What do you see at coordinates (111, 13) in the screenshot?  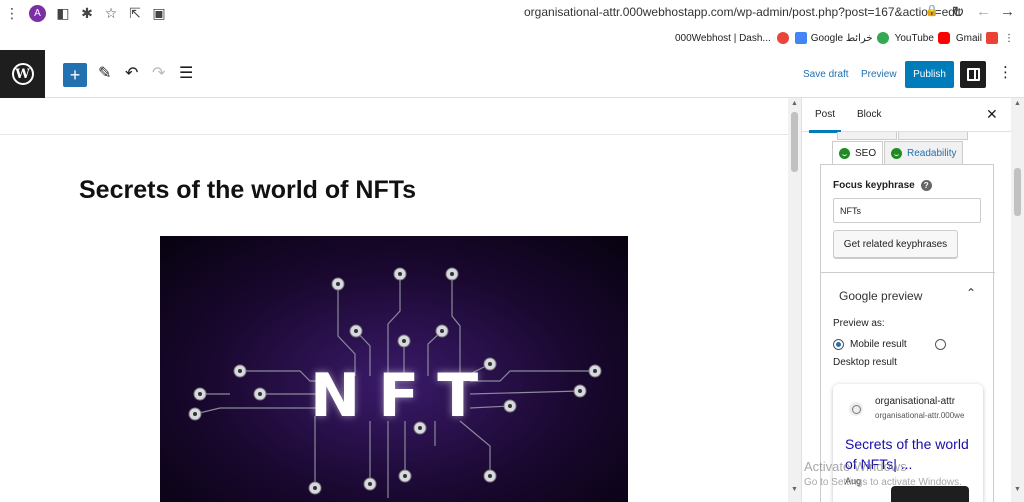 I see `bookmark-star-icon: ☆` at bounding box center [111, 13].